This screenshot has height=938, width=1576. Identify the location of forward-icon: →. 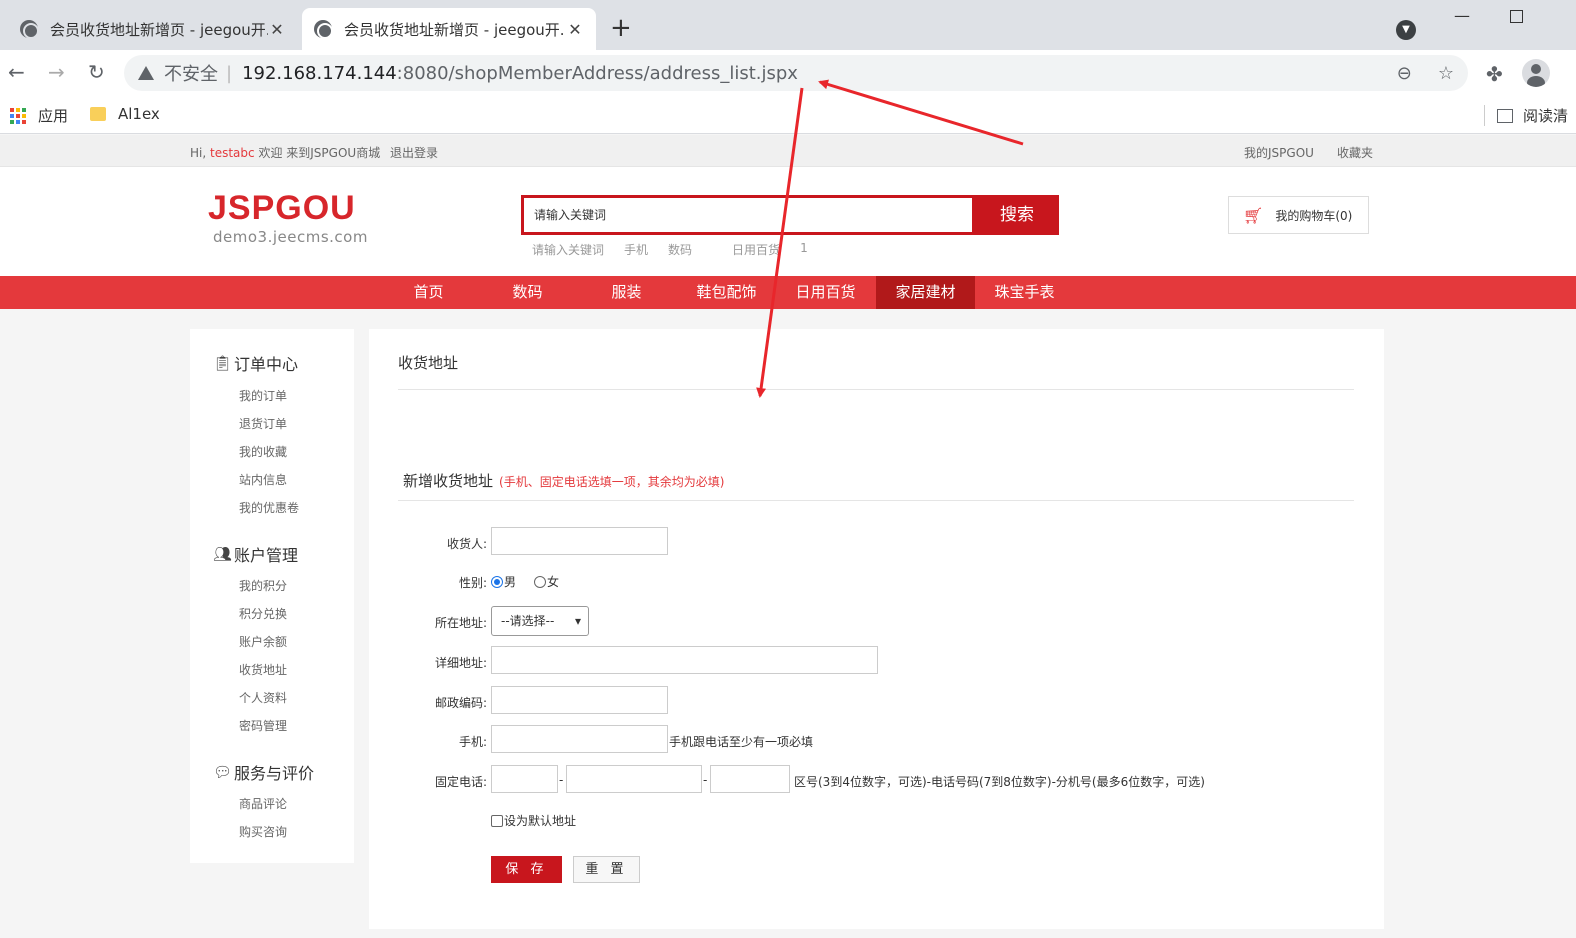
(56, 72).